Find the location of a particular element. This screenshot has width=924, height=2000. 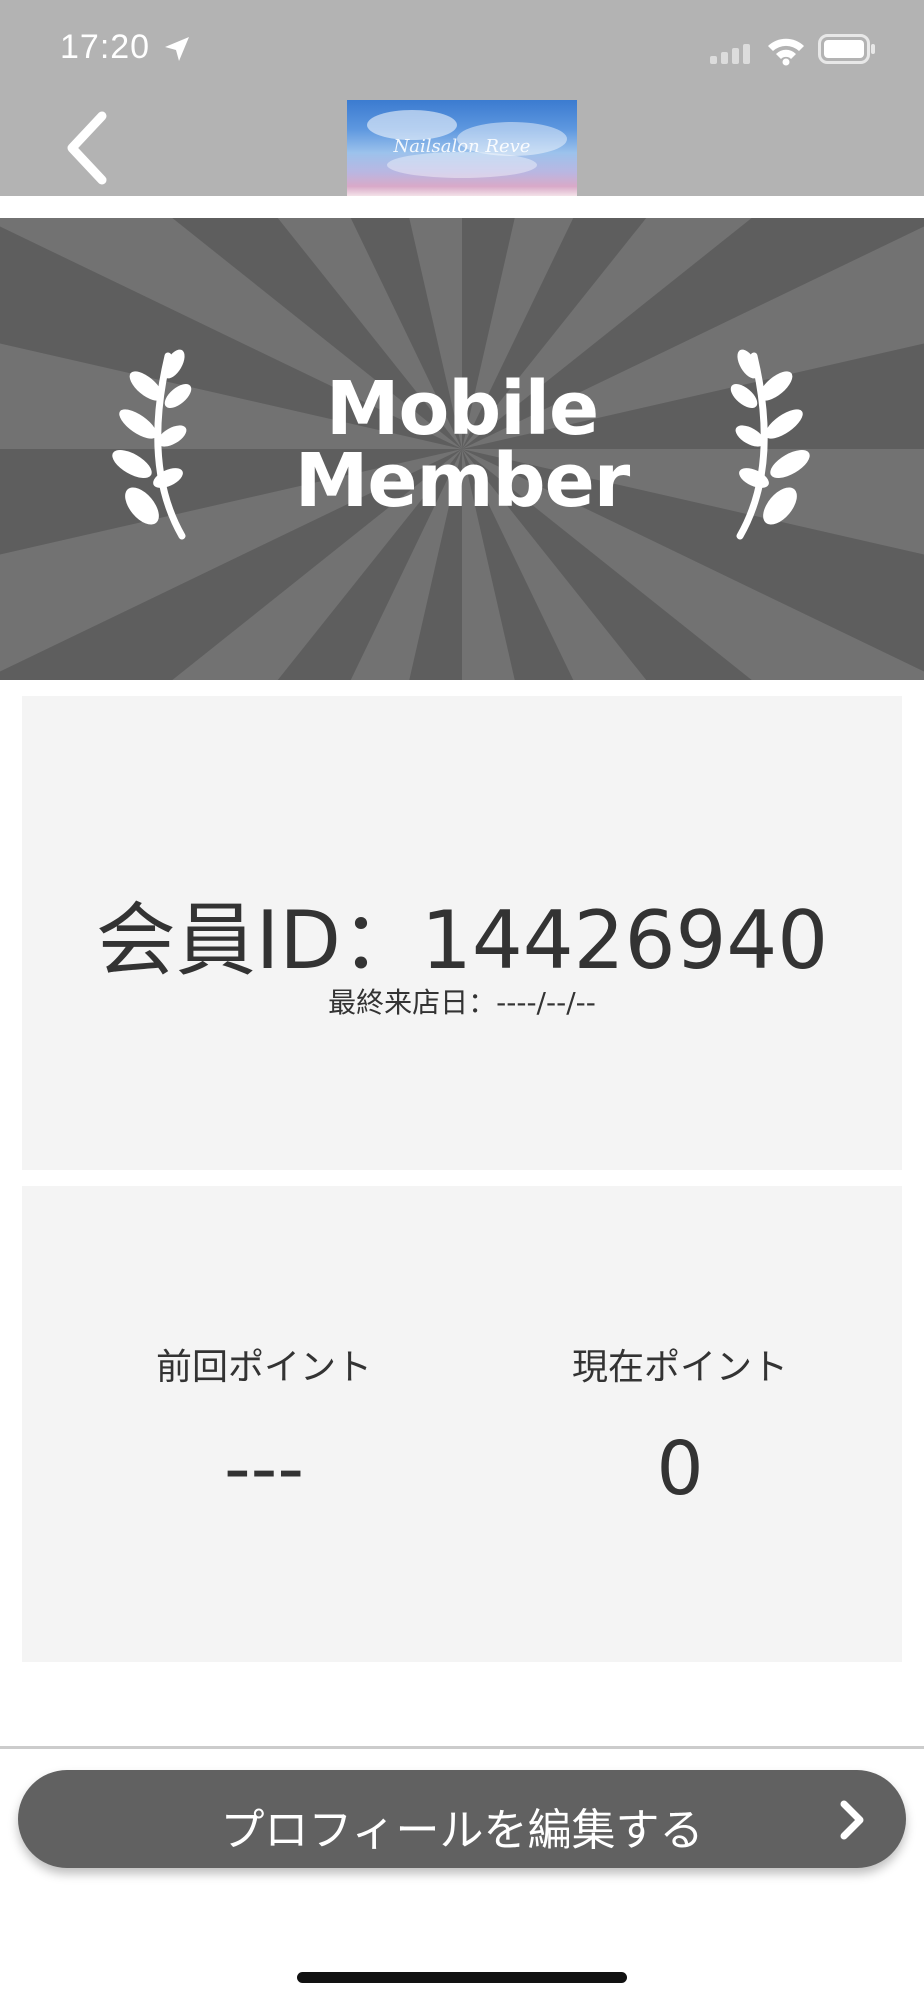

nav-bar: Nailsalon Reve is located at coordinates (462, 148).